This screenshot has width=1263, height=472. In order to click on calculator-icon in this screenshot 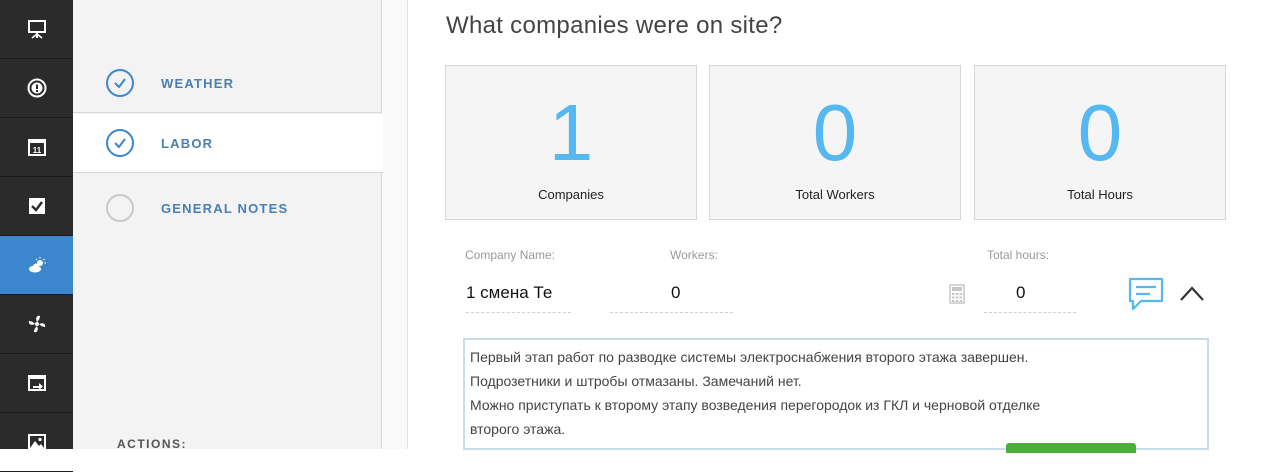, I will do `click(957, 296)`.